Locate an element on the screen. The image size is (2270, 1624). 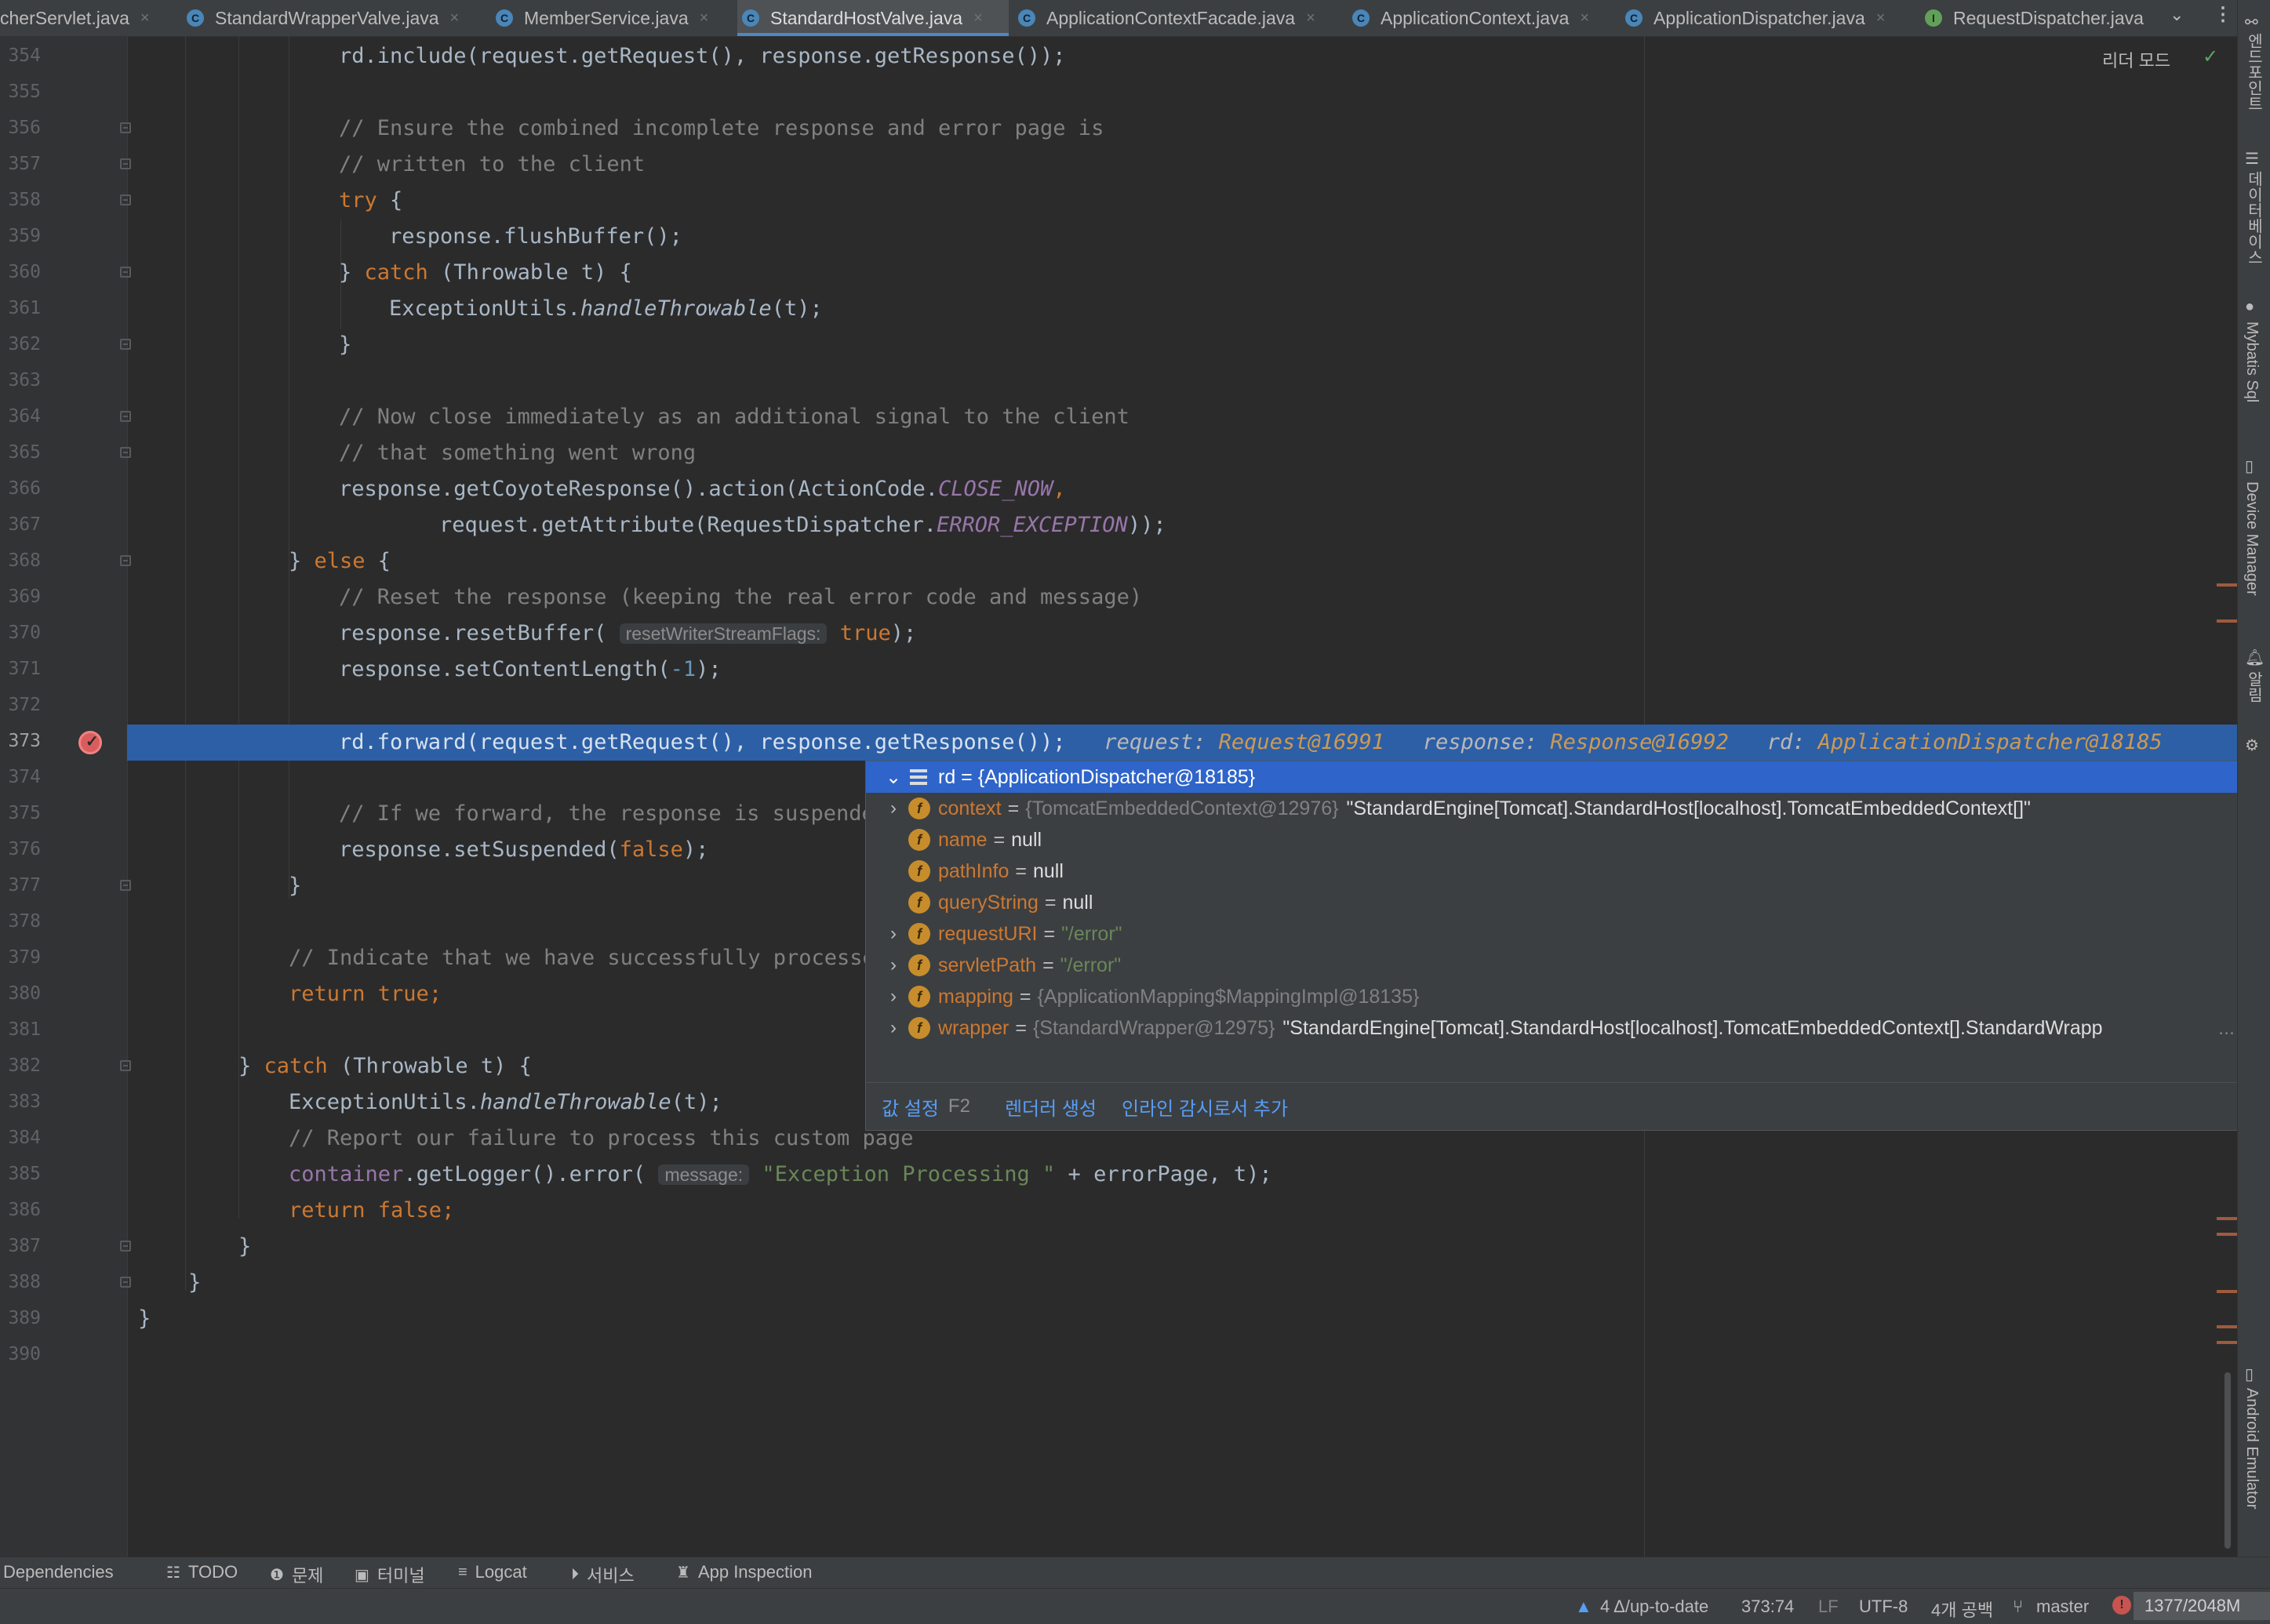
caret-position: 373:74 is located at coordinates (1767, 1607).